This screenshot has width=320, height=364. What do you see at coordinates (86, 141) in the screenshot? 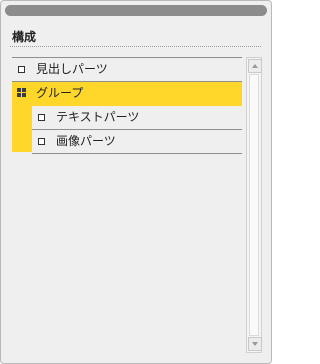
I see `tree-item-label: 画像パーツ` at bounding box center [86, 141].